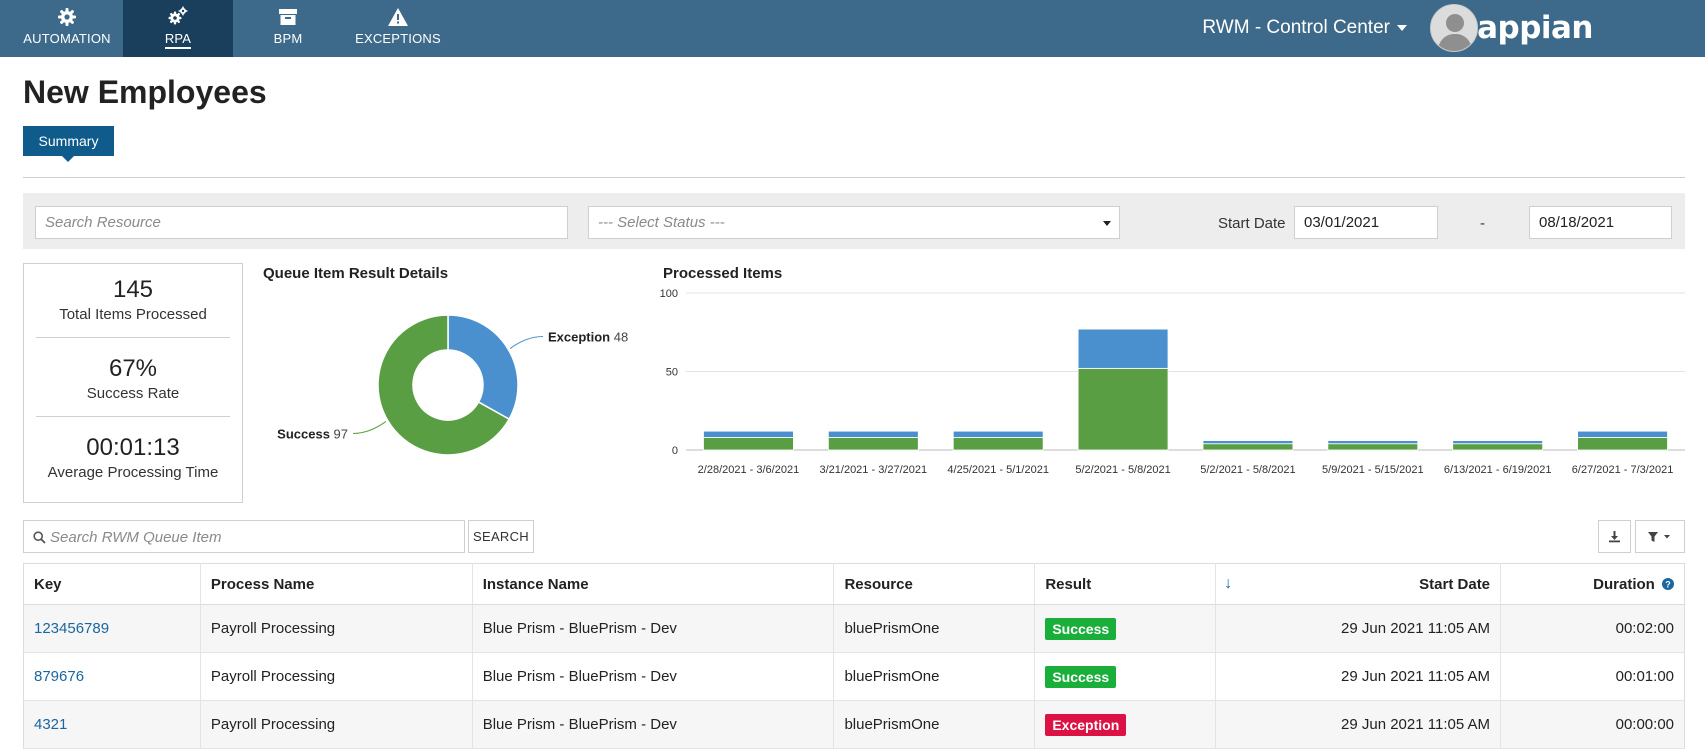  Describe the element at coordinates (336, 584) in the screenshot. I see `column-header-process-name: Process Name` at that location.